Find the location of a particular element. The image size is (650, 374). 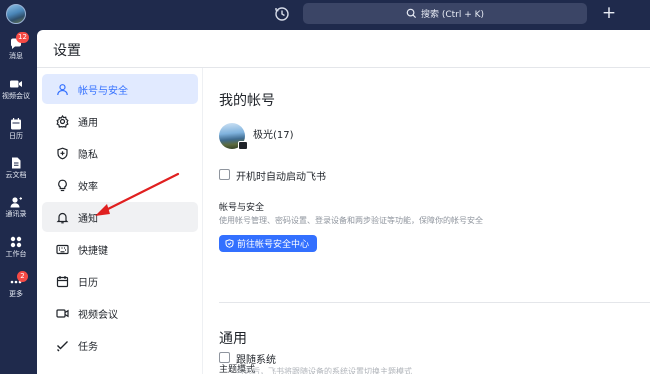

top-bar: 搜索 (Ctrl + K) + is located at coordinates (325, 14).